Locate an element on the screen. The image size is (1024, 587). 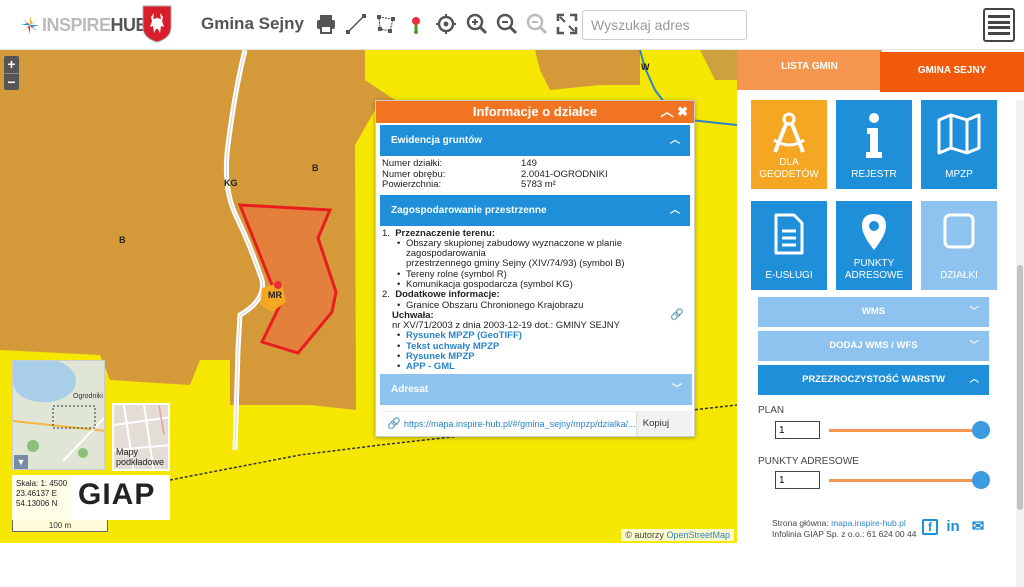
map-attribution: © autorzy OpenStreetMap is located at coordinates (677, 535).